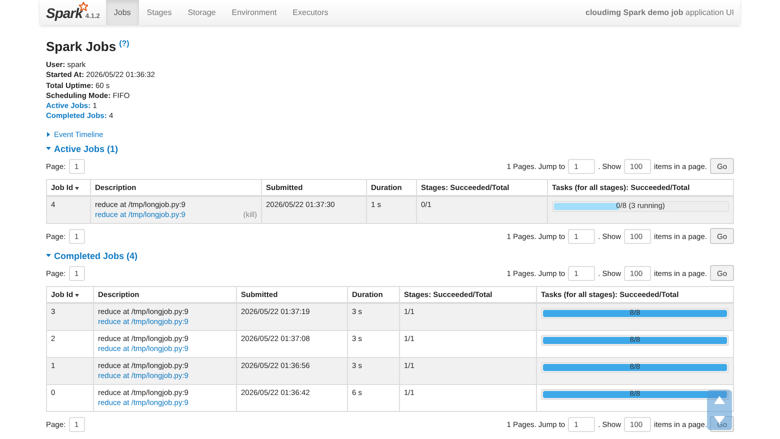 The image size is (780, 439). I want to click on section-heading: Active Jobs (1), so click(82, 149).